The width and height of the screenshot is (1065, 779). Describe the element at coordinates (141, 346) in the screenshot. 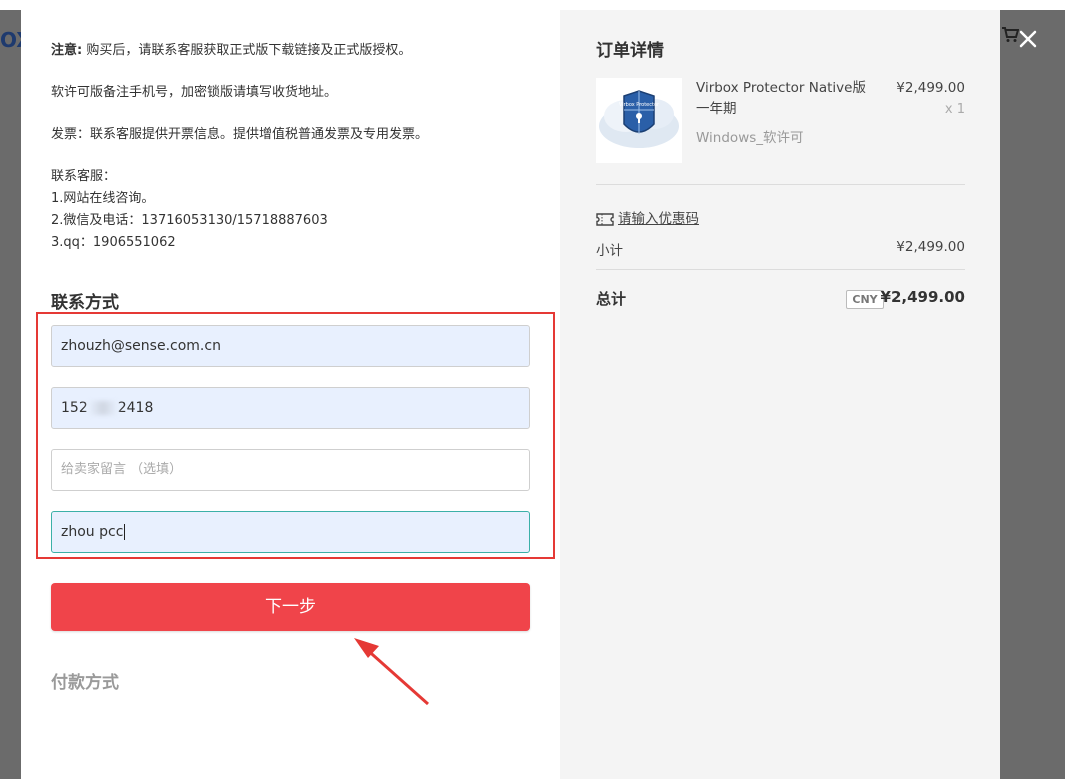

I see `email-value: zhouzh@sense.com.cn` at that location.